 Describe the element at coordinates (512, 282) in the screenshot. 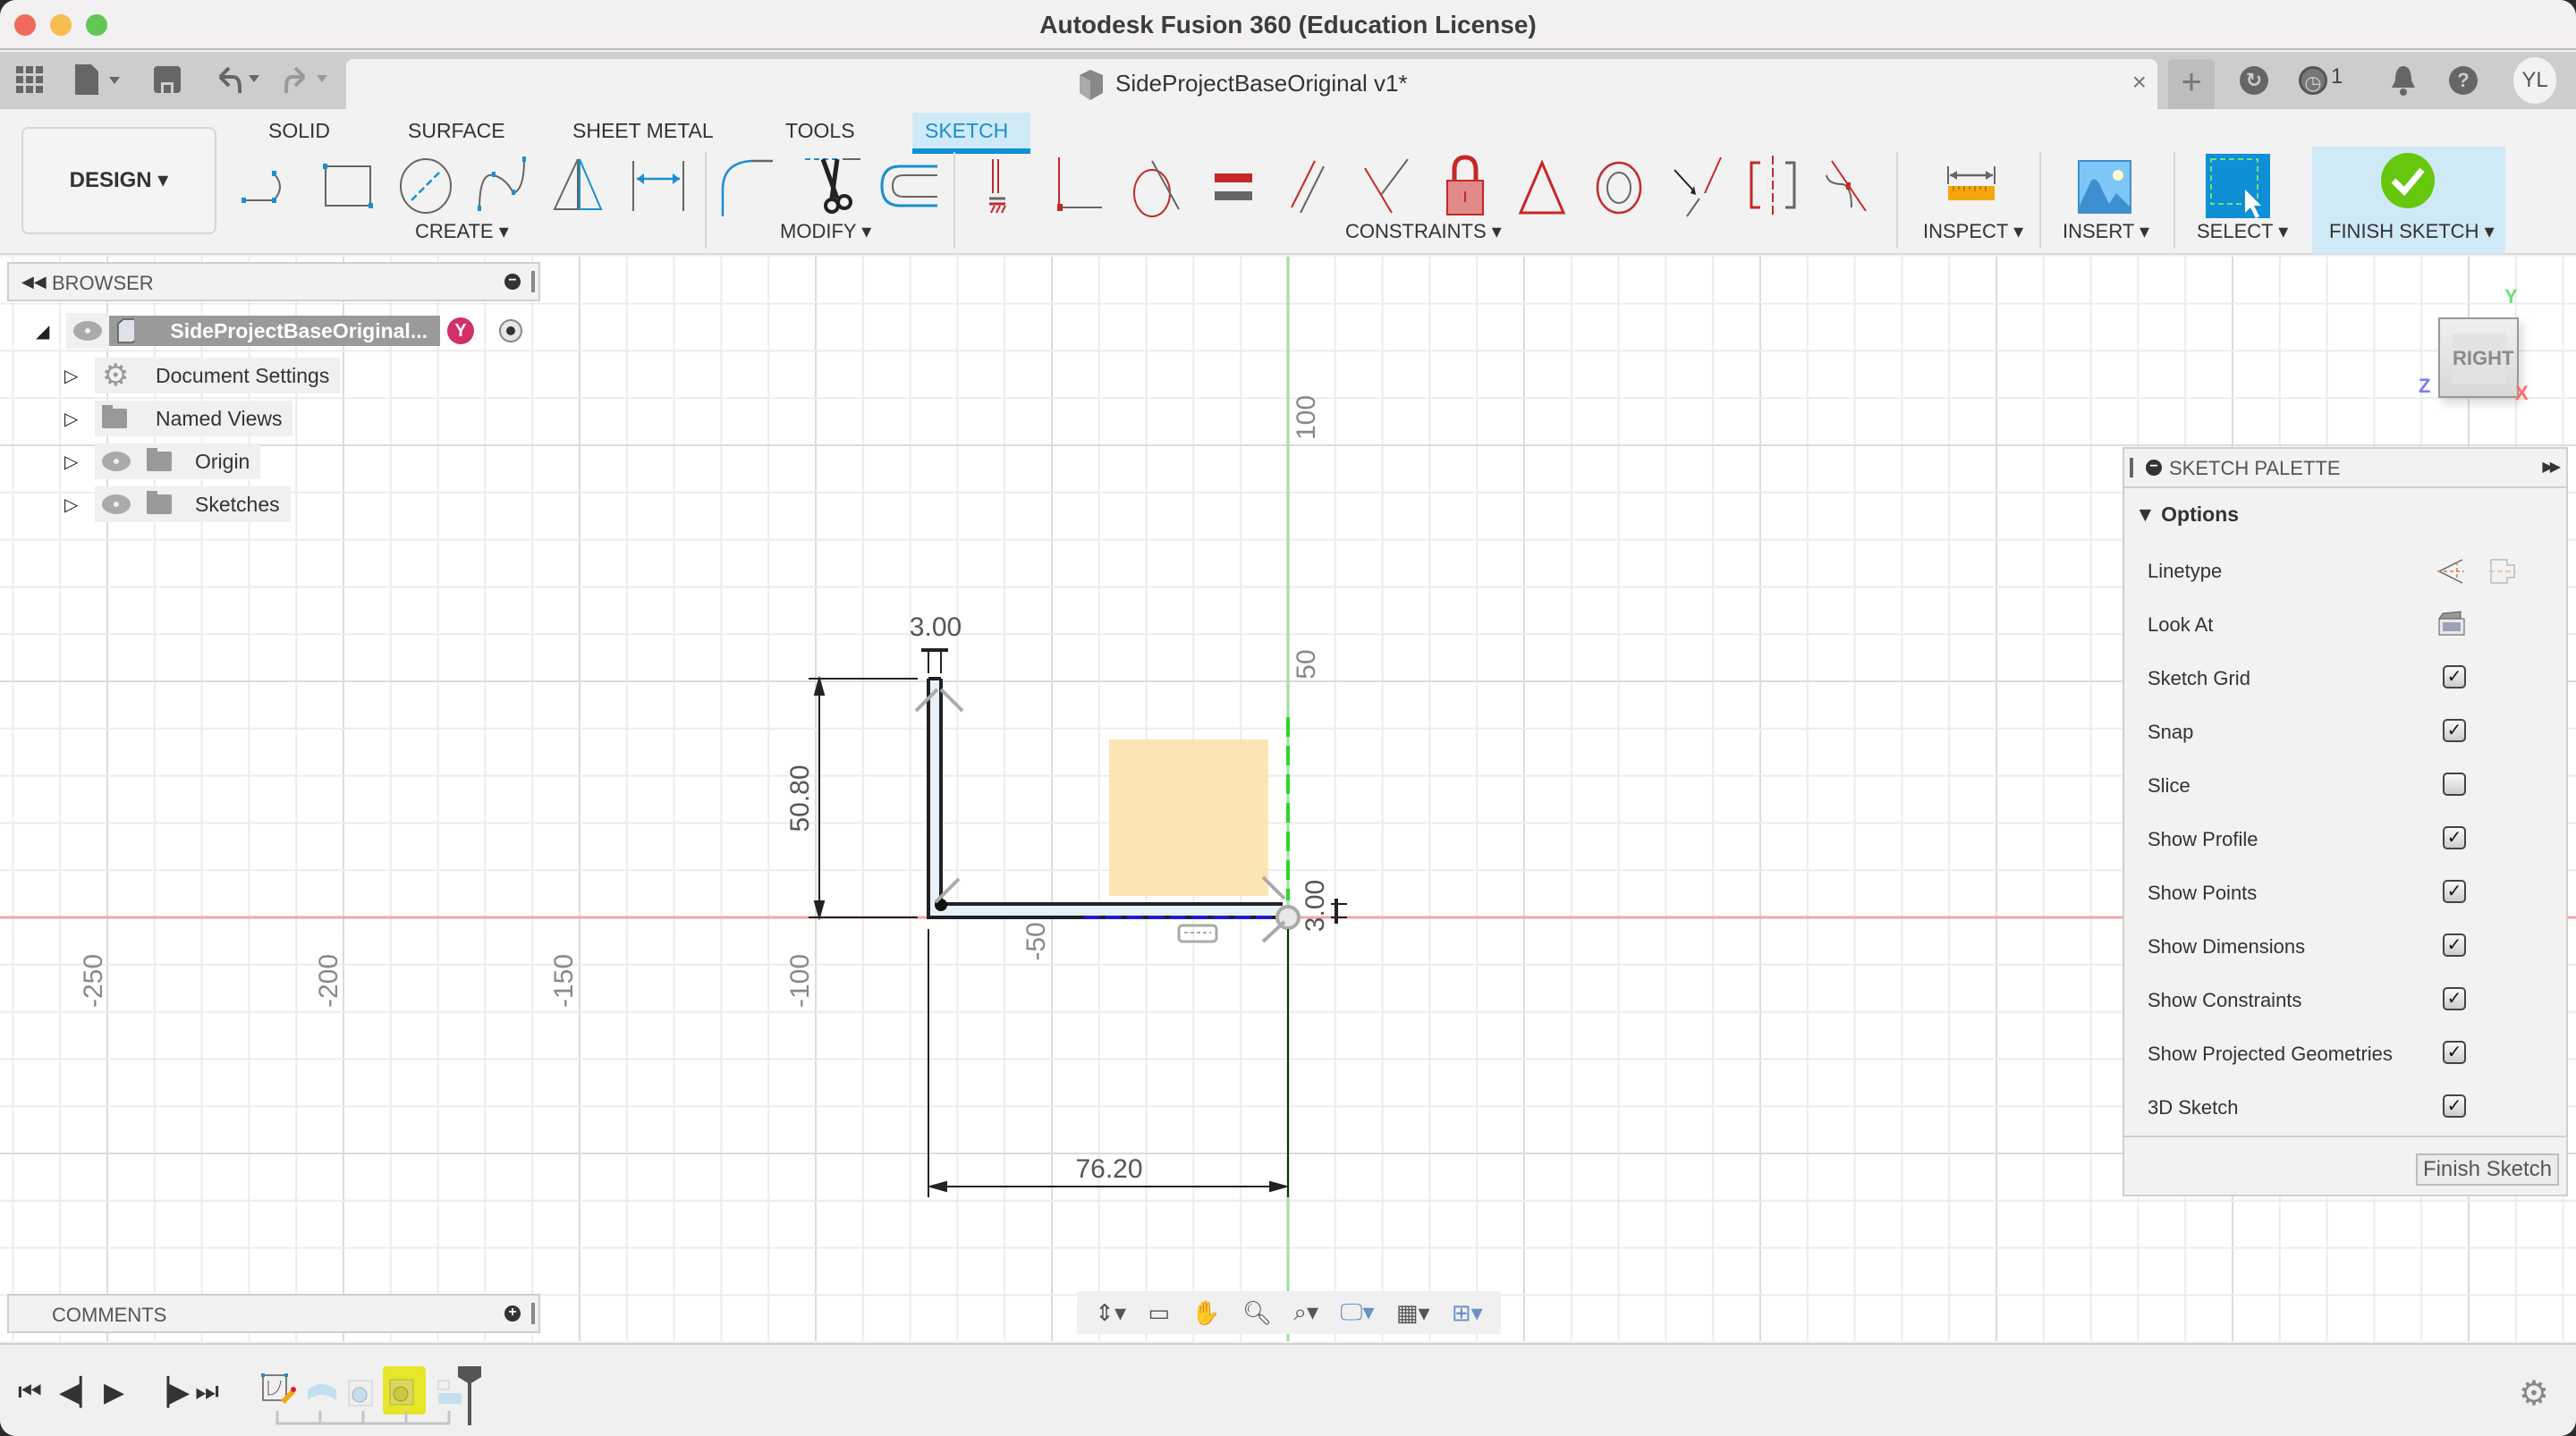

I see `minimize-browser-icon: −` at that location.